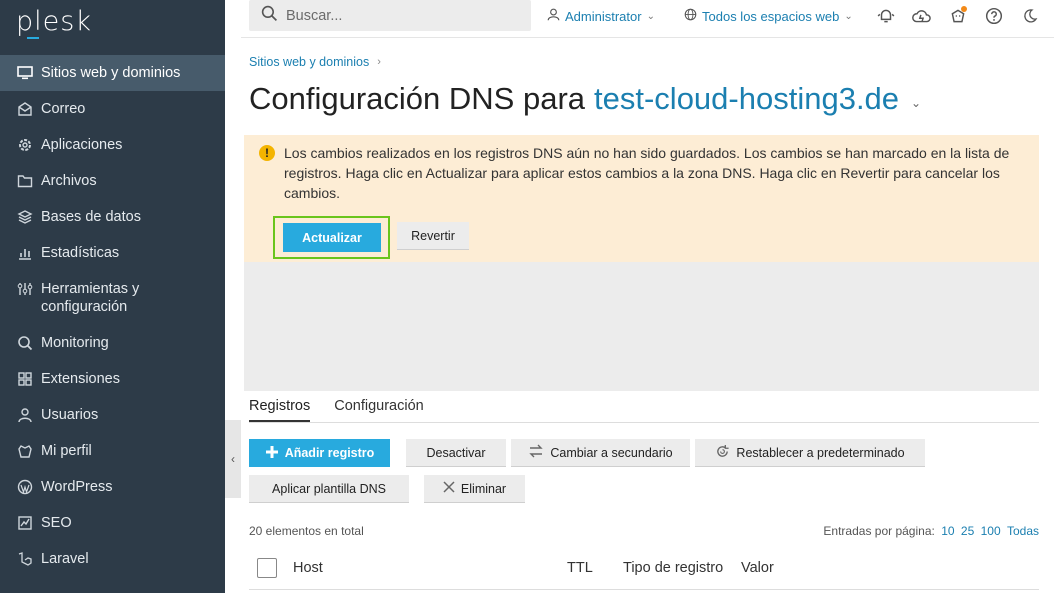 The image size is (1054, 593). What do you see at coordinates (25, 73) in the screenshot?
I see `monitor-icon` at bounding box center [25, 73].